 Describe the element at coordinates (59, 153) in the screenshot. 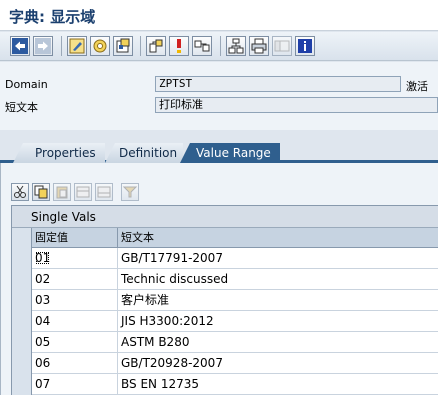

I see `tab-properties: Properties` at that location.